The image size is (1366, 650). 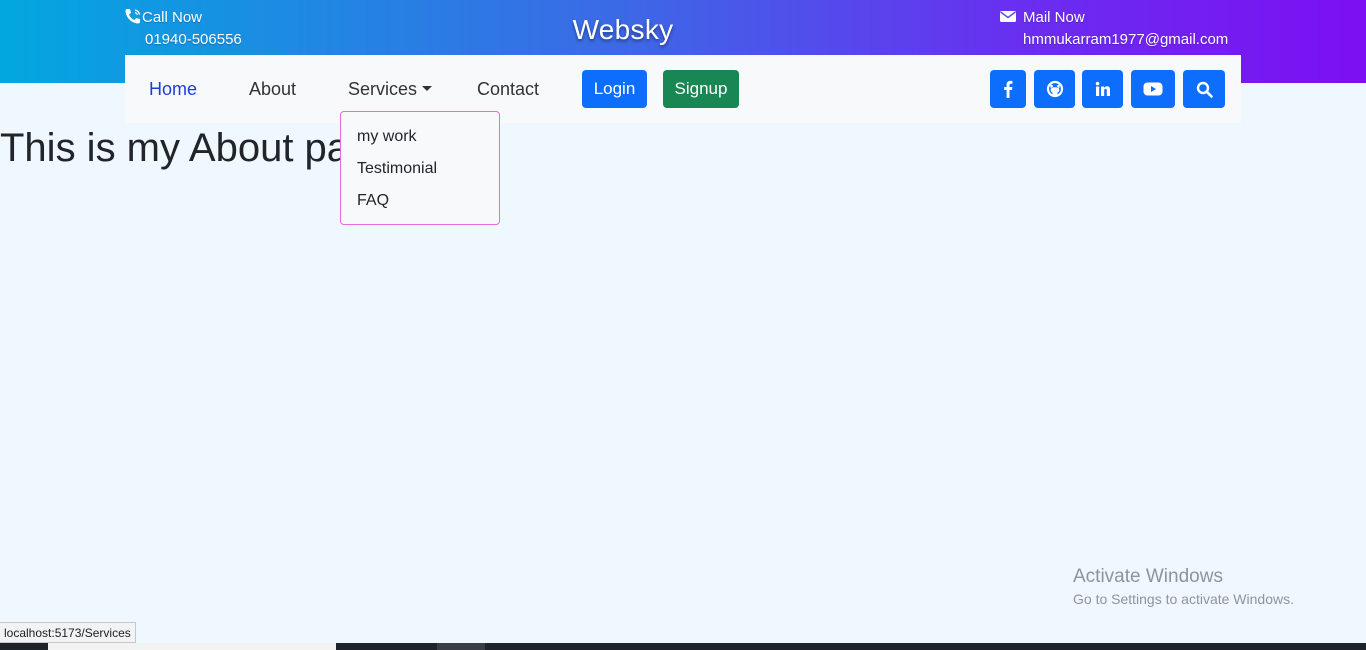 What do you see at coordinates (683, 646) in the screenshot?
I see `windows-taskbar` at bounding box center [683, 646].